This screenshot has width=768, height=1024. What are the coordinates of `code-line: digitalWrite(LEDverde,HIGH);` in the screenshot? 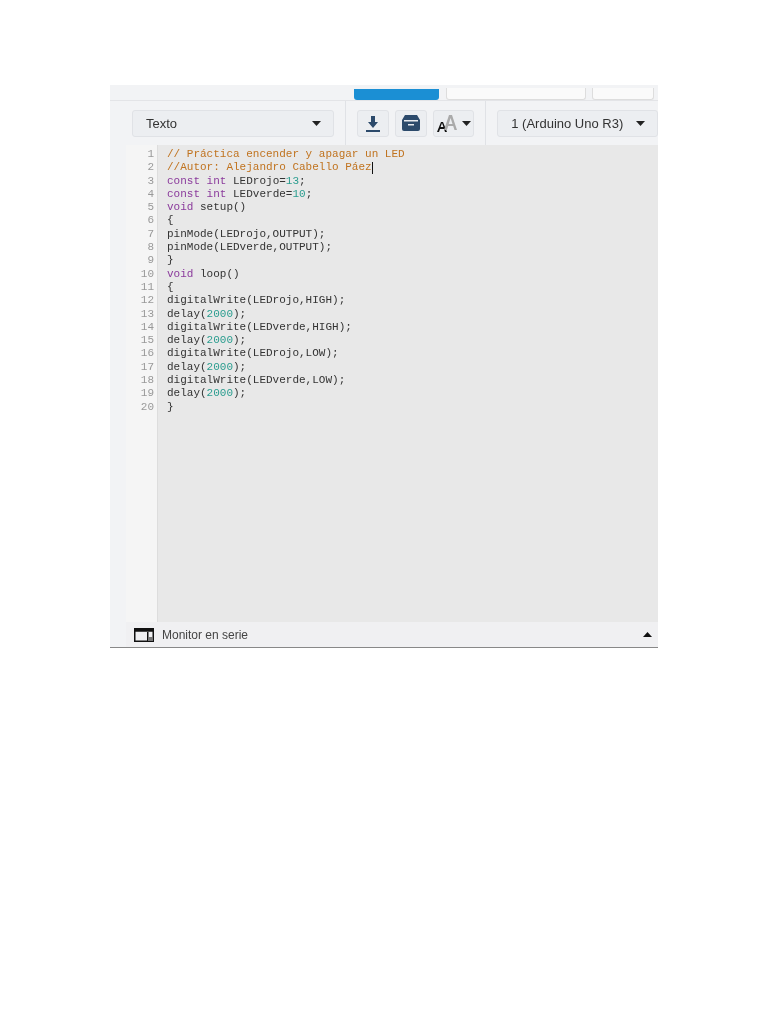 It's located at (259, 327).